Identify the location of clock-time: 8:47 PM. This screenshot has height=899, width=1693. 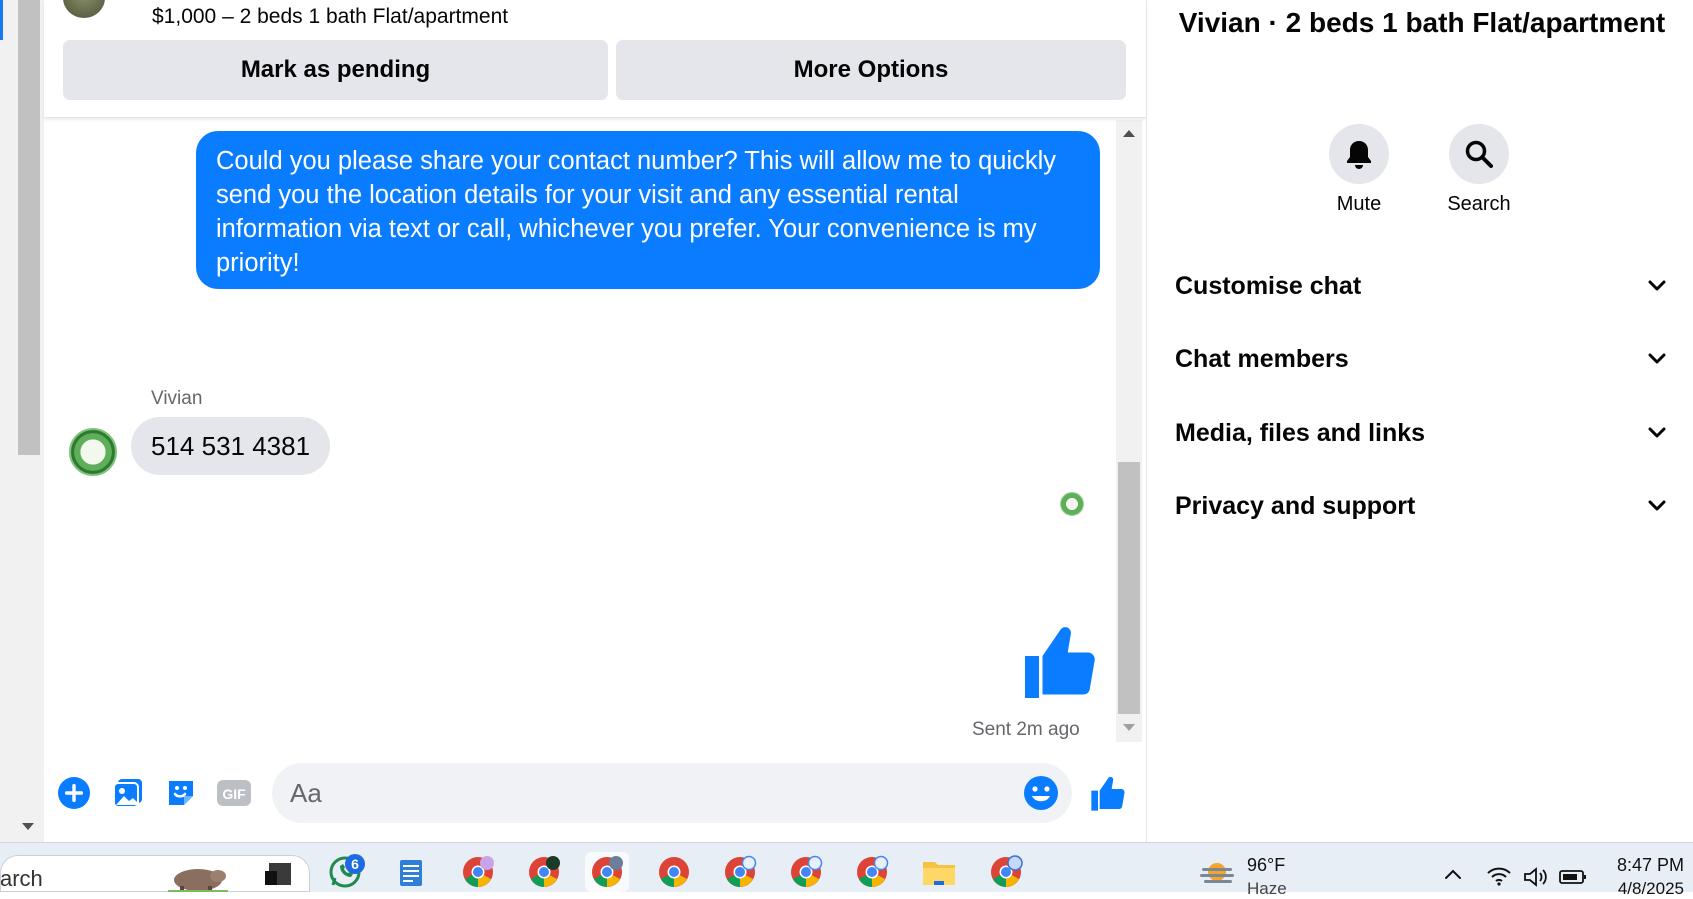
(1637, 865).